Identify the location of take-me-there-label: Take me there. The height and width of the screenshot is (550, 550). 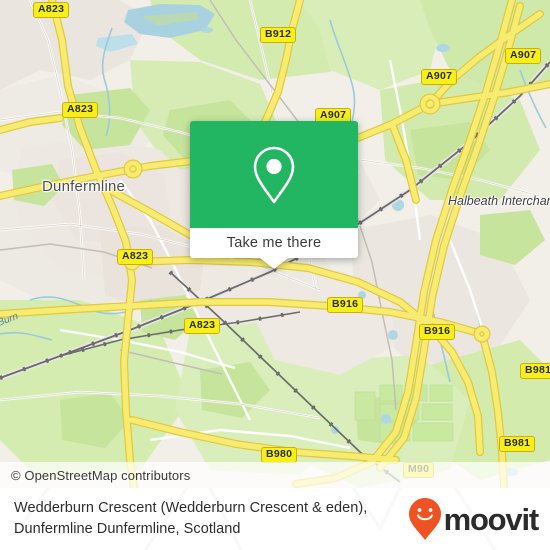
(274, 243).